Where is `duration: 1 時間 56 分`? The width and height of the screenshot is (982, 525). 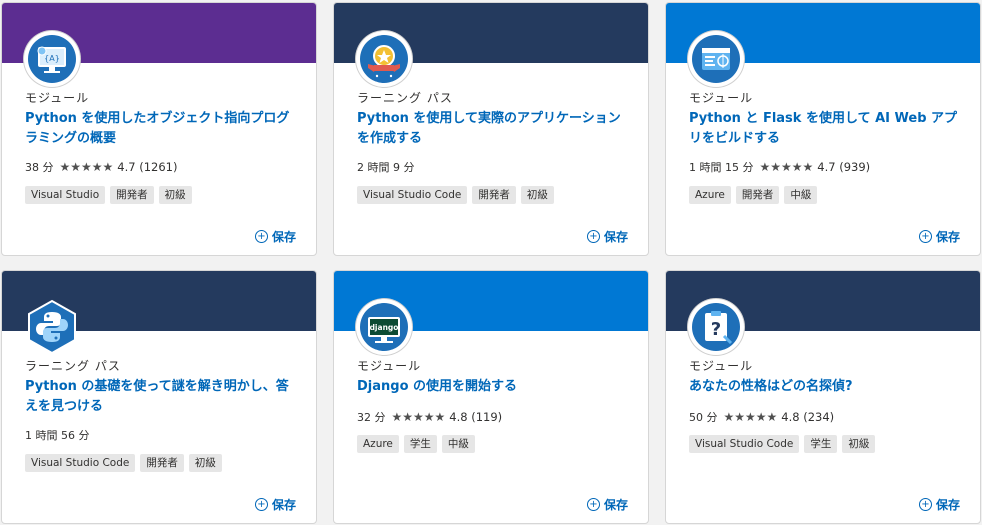 duration: 1 時間 56 分 is located at coordinates (57, 435).